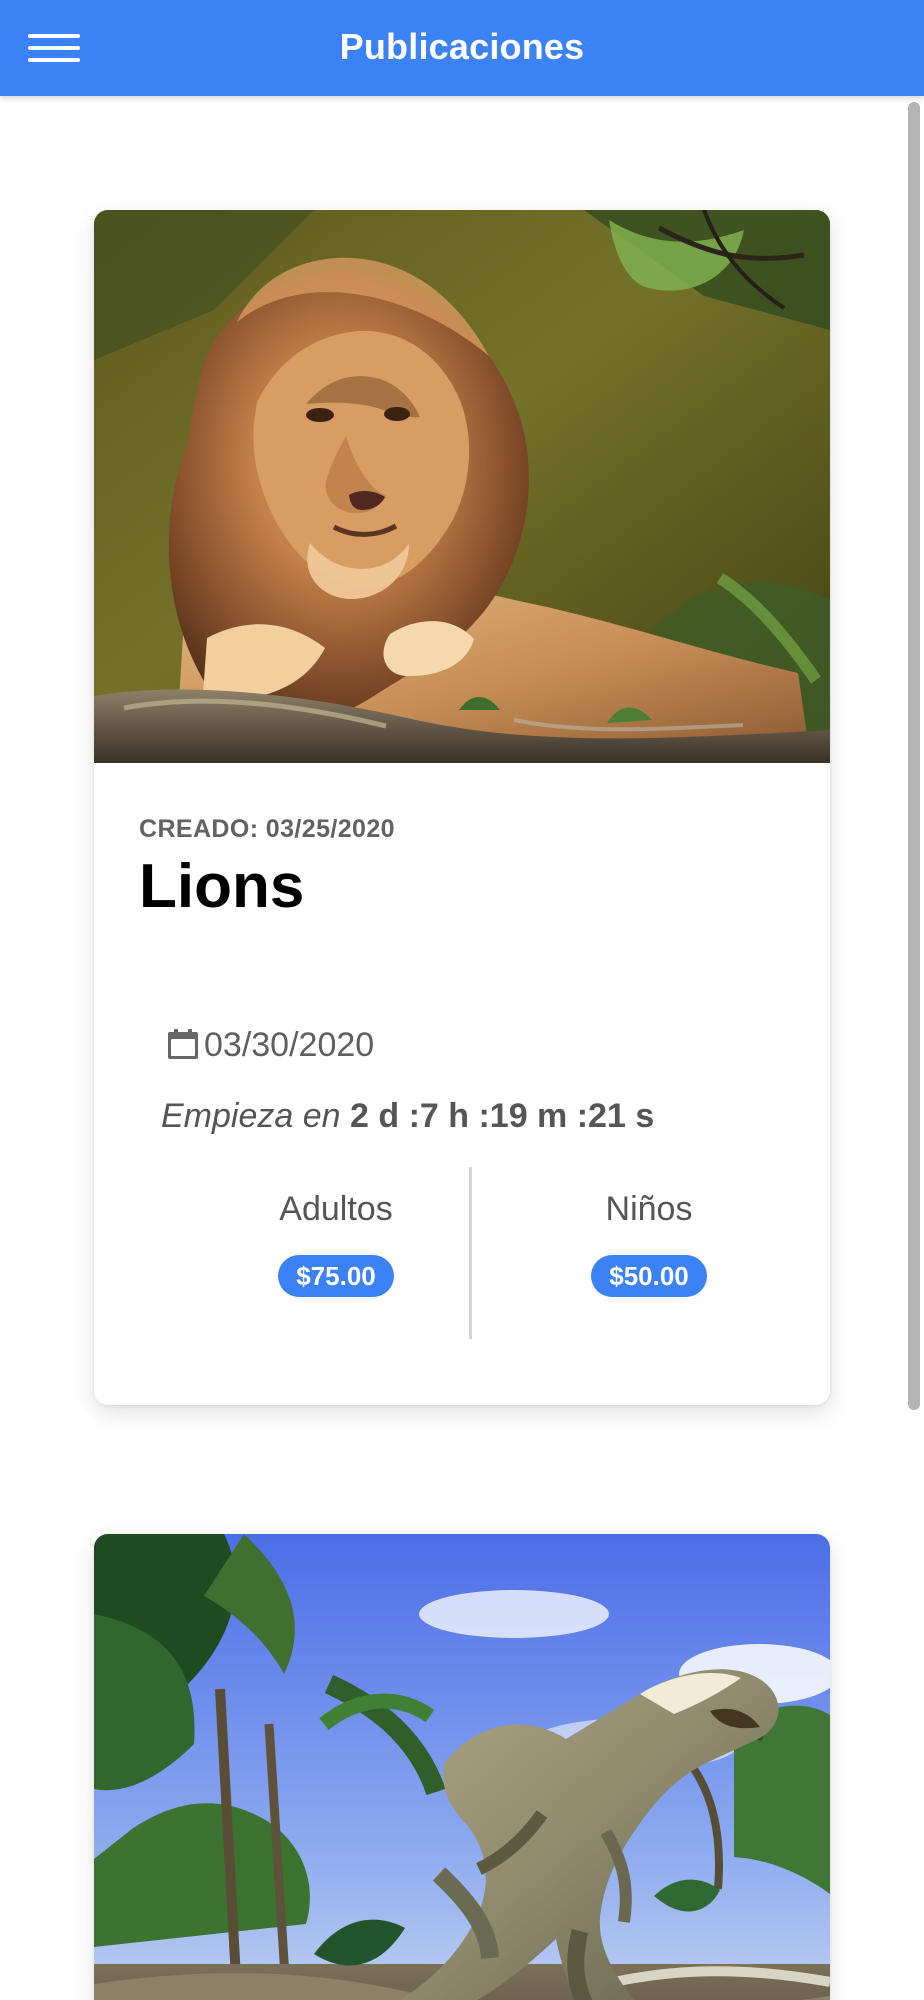 This screenshot has width=924, height=2000. I want to click on adult-price-badge: $75.00, so click(336, 1276).